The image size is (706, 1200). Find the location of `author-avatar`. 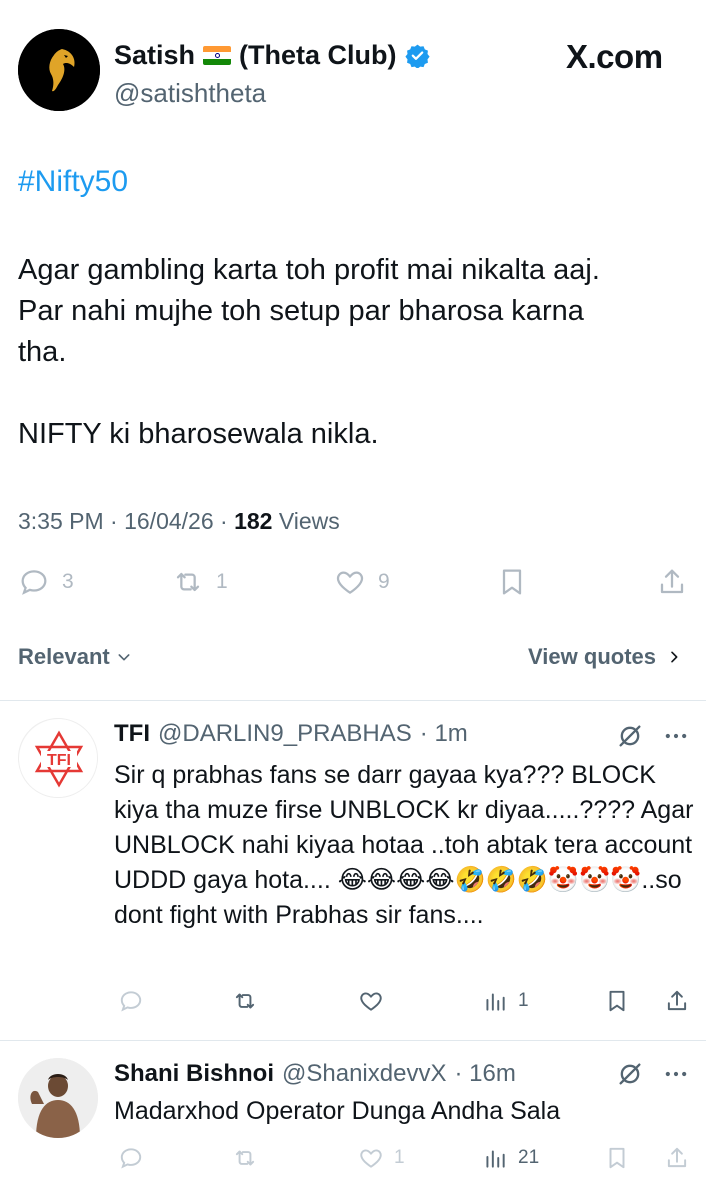

author-avatar is located at coordinates (59, 70).